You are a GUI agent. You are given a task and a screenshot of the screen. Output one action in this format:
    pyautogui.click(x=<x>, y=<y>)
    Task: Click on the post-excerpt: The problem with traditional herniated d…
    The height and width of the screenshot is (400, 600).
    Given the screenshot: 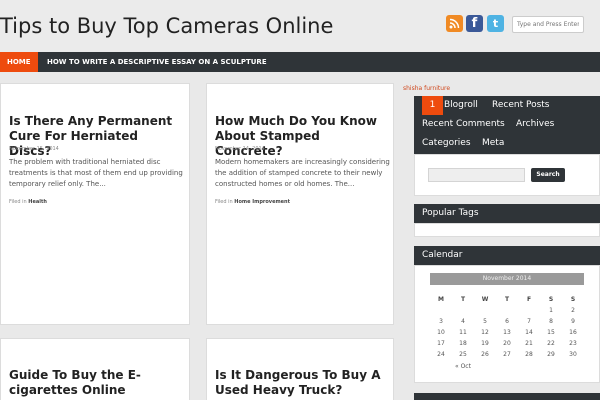 What is the action you would take?
    pyautogui.click(x=96, y=173)
    